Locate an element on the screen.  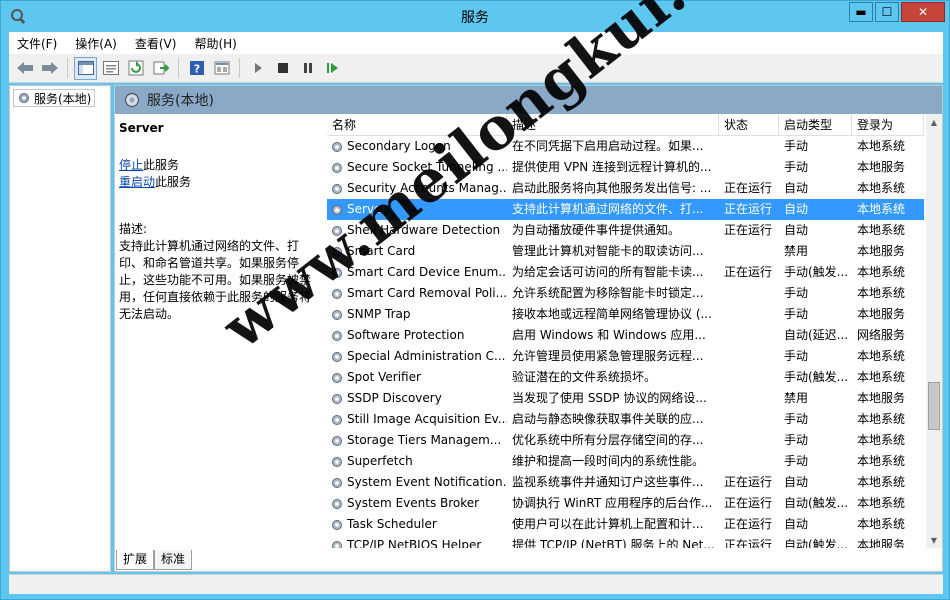
menu-help: 帮助(H) is located at coordinates (215, 43).